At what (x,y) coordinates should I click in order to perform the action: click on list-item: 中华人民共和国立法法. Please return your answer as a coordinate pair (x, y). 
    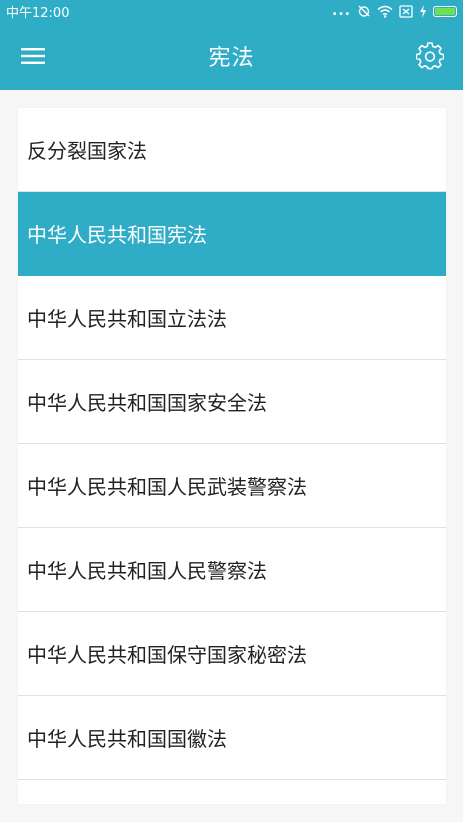
    Looking at the image, I should click on (232, 318).